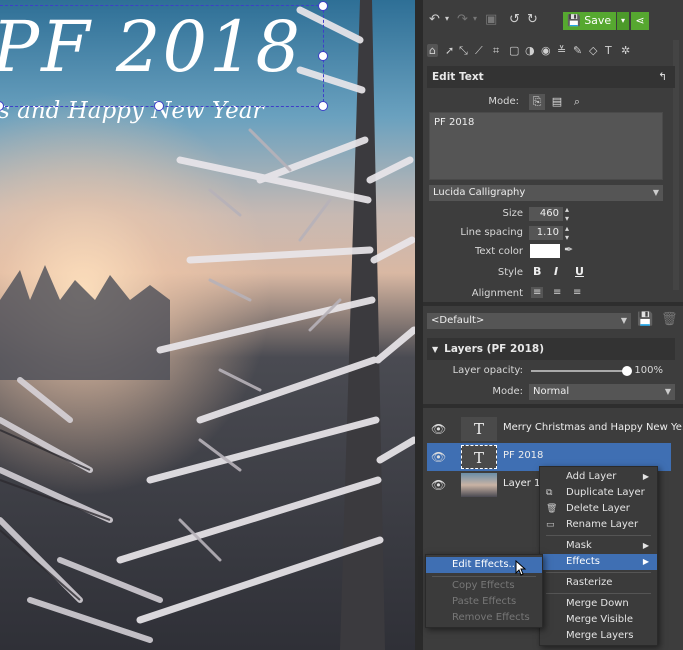 The image size is (683, 650). I want to click on resize-handle-top-right, so click(323, 6).